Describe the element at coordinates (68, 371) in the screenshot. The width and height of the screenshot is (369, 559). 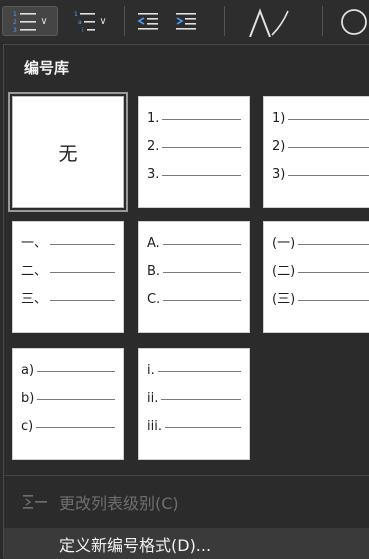
I see `list-item: a)` at that location.